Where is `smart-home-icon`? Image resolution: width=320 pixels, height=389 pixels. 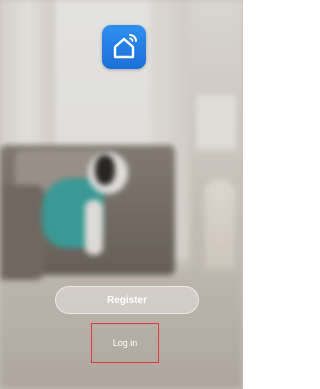
smart-home-icon is located at coordinates (125, 46).